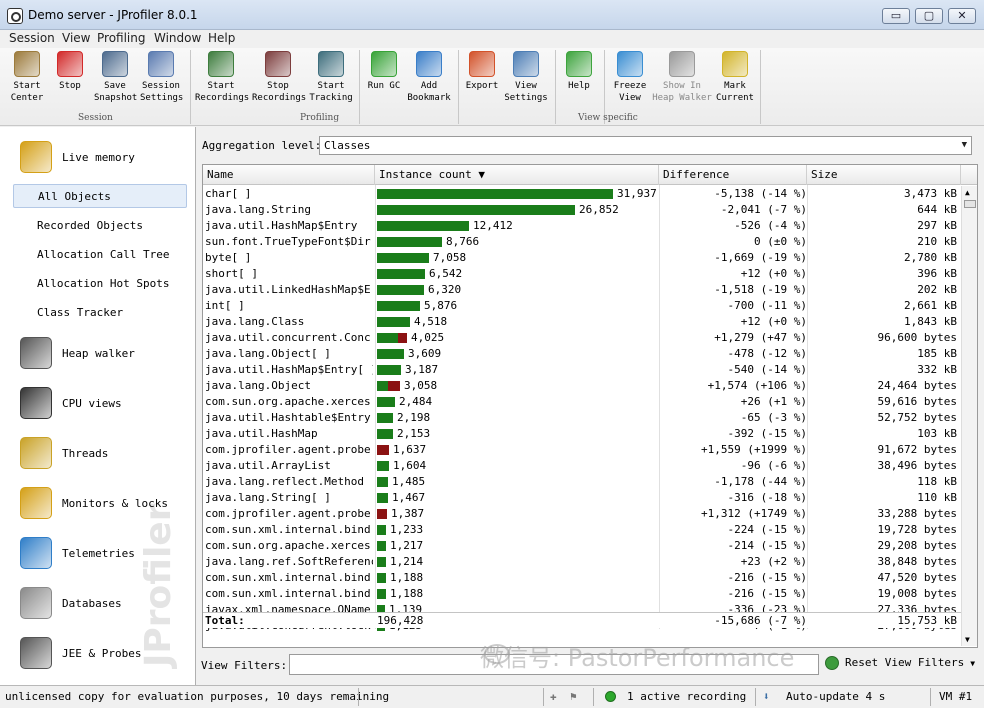 The image size is (984, 708). What do you see at coordinates (222, 77) in the screenshot?
I see `start-recordings-button: Start Recordings` at bounding box center [222, 77].